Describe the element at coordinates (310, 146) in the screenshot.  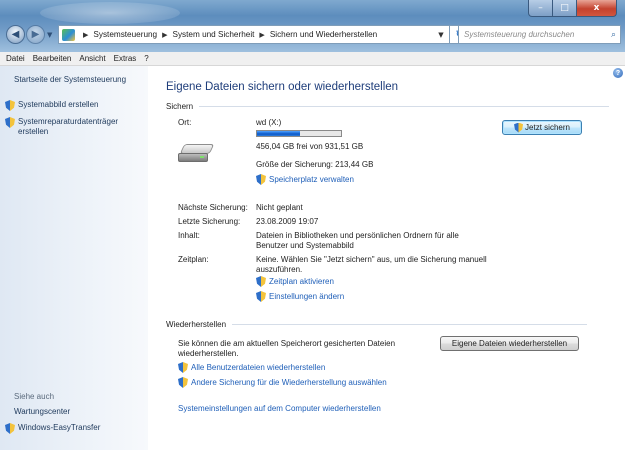
I see `drive-free-space: 456,04 GB frei von 931,51 GB` at that location.